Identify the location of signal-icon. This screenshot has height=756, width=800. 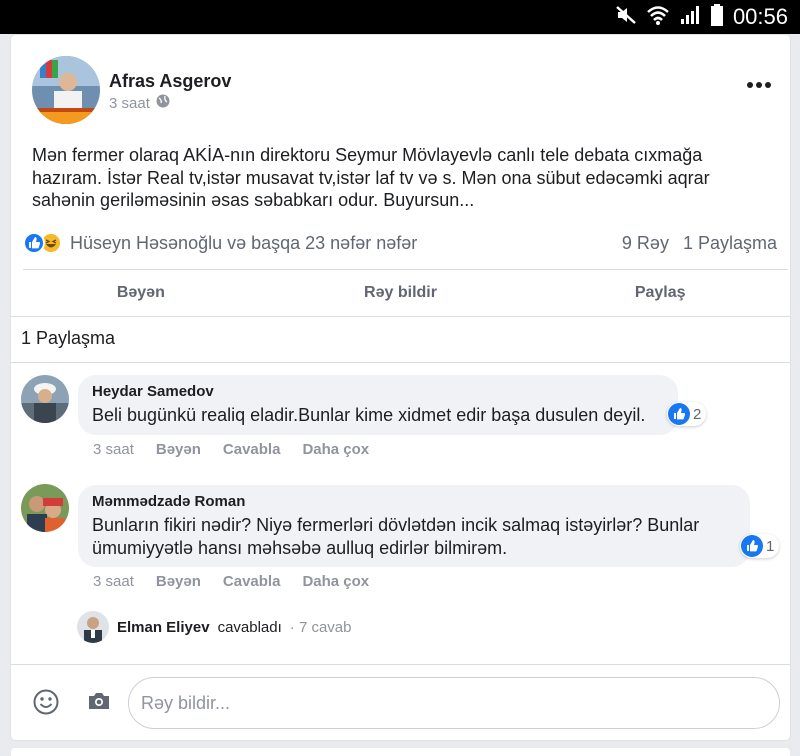
(690, 17).